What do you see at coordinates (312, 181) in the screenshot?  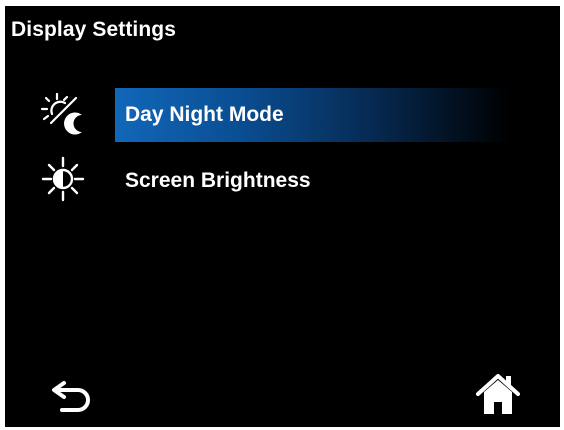 I see `menu-item-screen-brightness: Screen Brightness` at bounding box center [312, 181].